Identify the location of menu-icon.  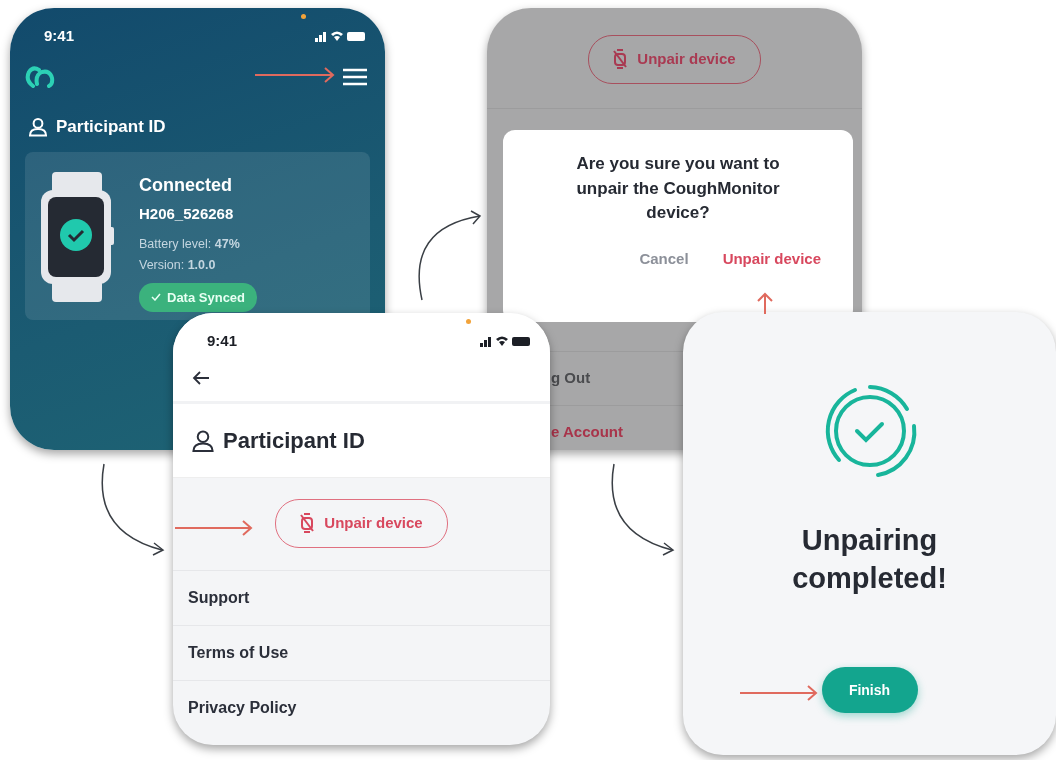
(355, 77).